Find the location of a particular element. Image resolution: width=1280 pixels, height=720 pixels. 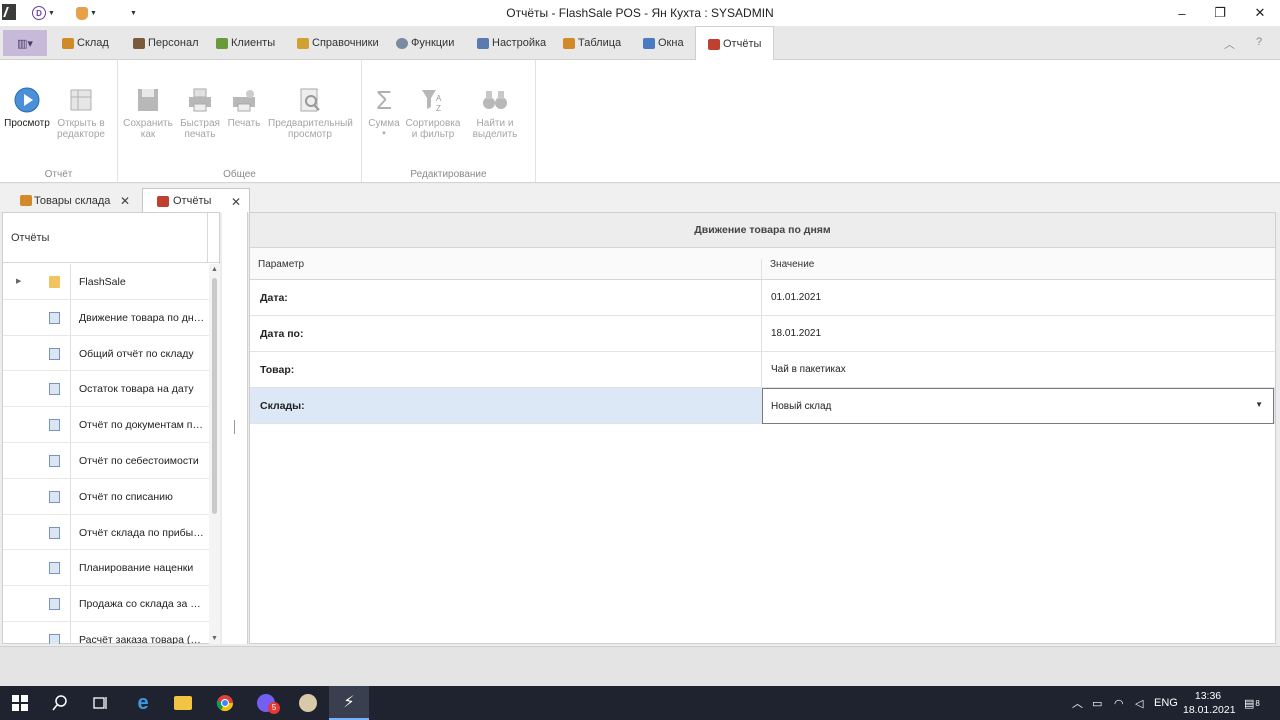

taskbar-edge: e is located at coordinates (143, 703).